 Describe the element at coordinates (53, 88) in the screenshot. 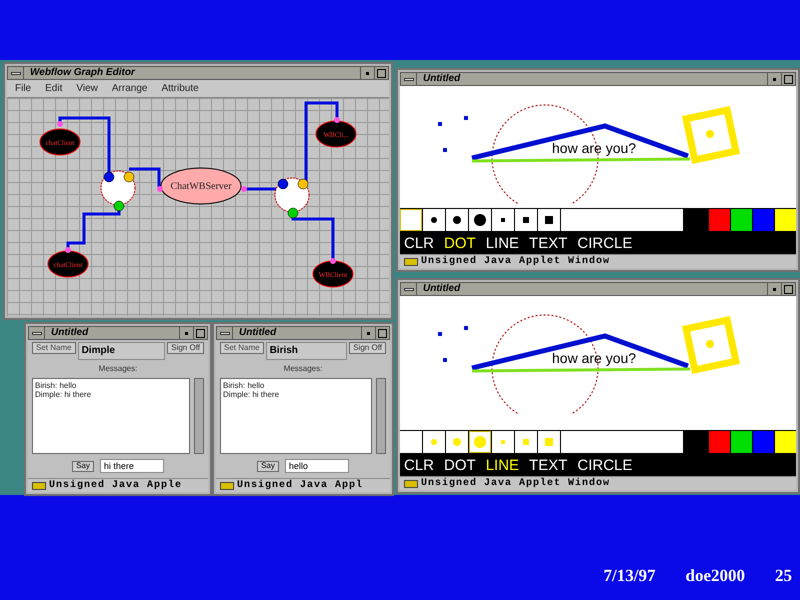

I see `menu-item: Edit` at that location.